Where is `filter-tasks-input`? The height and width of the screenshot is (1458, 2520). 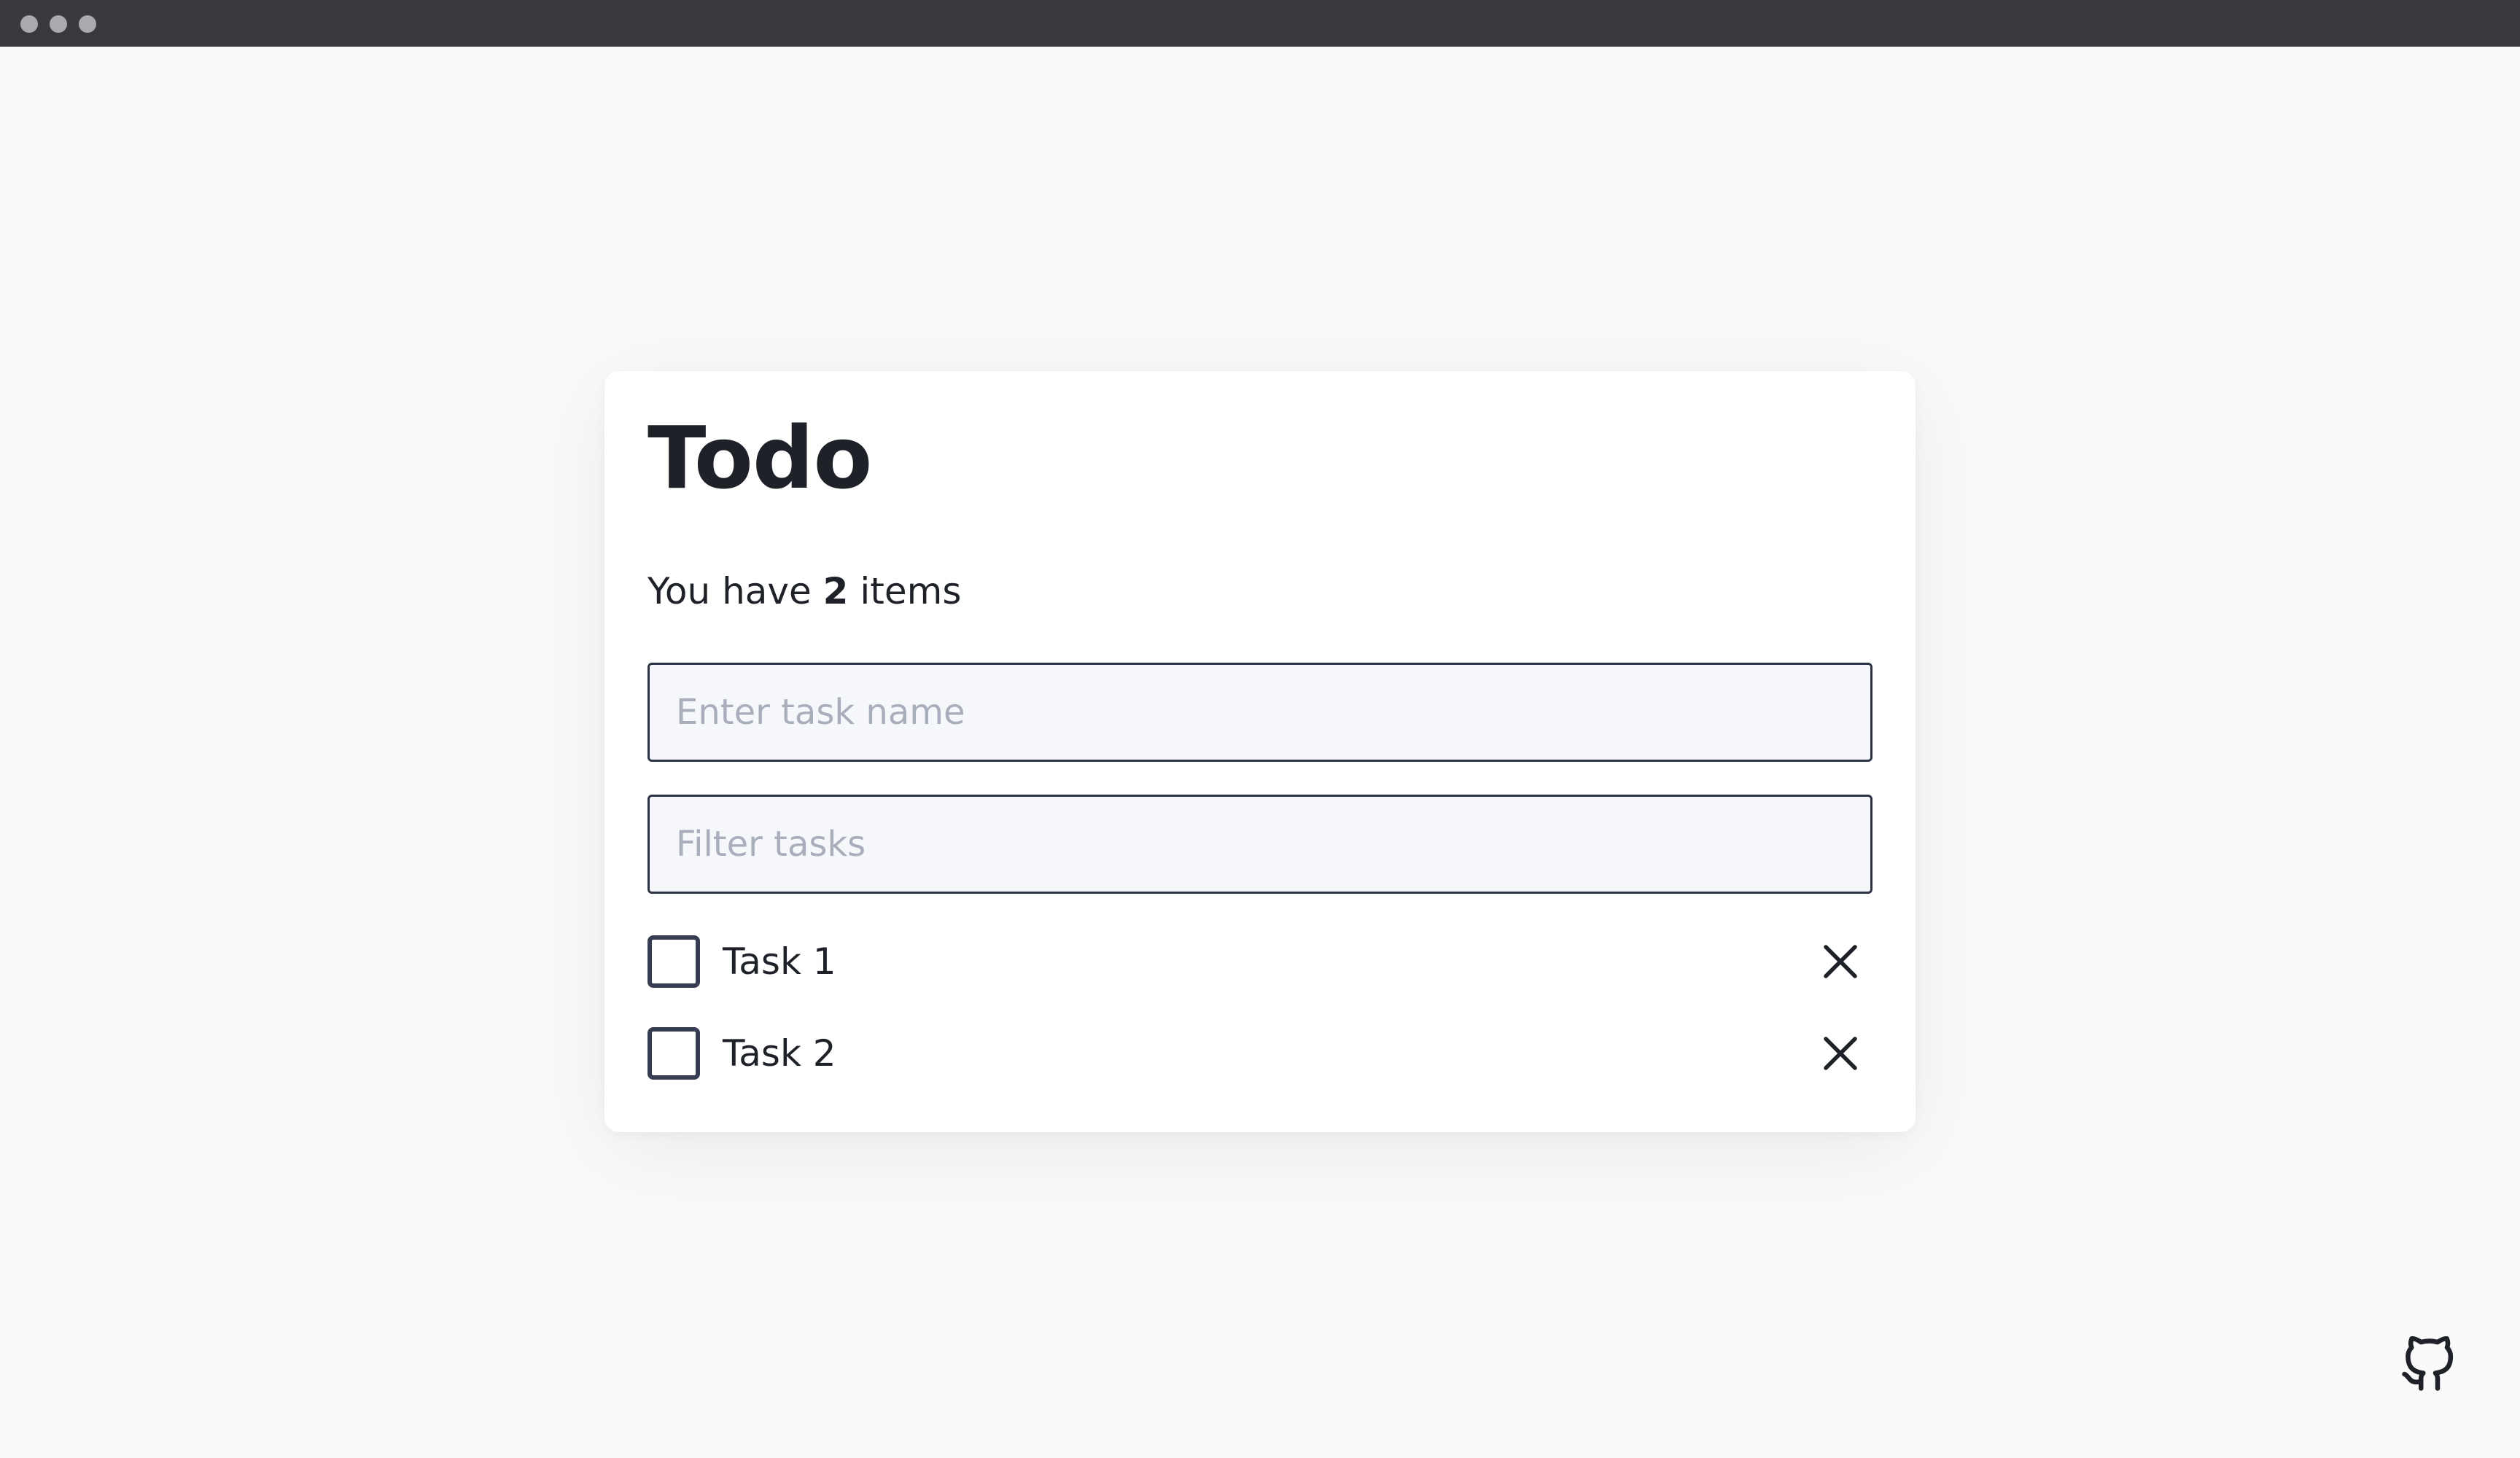 filter-tasks-input is located at coordinates (1260, 844).